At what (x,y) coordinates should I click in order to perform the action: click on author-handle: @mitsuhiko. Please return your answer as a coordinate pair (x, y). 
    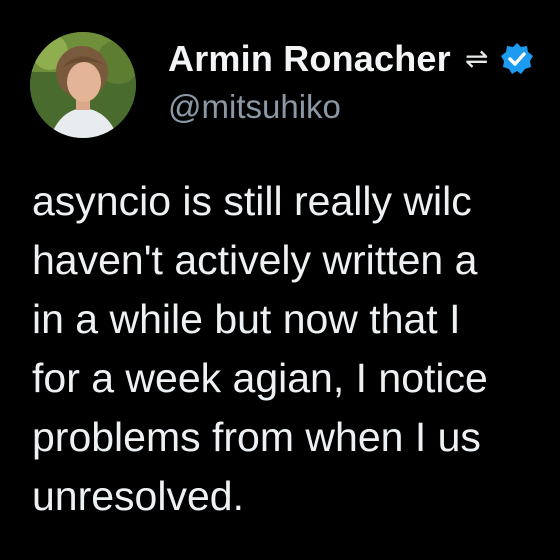
    Looking at the image, I should click on (254, 107).